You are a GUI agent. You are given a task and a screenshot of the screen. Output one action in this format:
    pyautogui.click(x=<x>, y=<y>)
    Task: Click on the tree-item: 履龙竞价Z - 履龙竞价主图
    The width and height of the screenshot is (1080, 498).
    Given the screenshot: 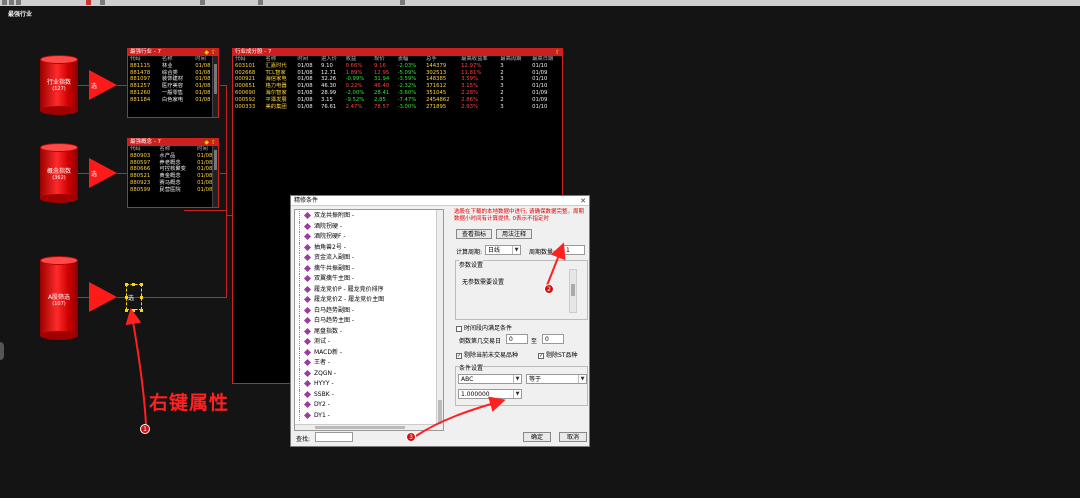 What is the action you would take?
    pyautogui.click(x=369, y=300)
    